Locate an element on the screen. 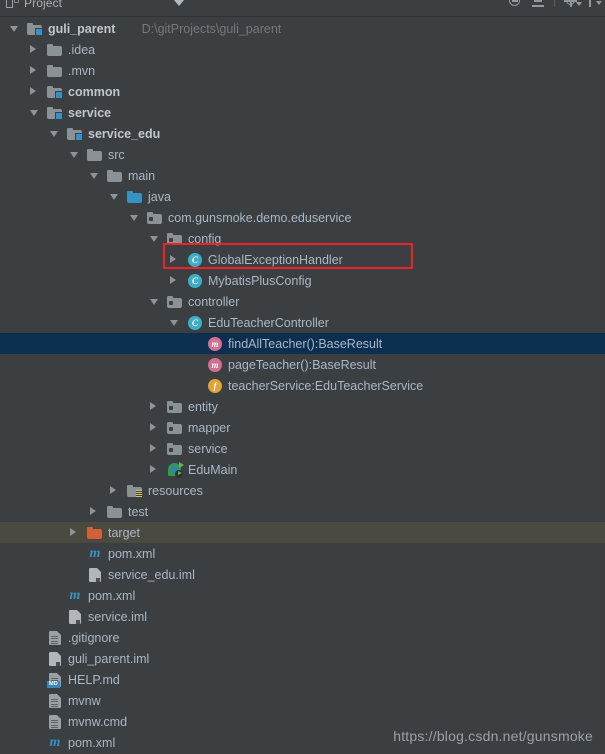 The height and width of the screenshot is (754, 605). tree-row-label: findAllTeacher():BaseResult is located at coordinates (305, 343).